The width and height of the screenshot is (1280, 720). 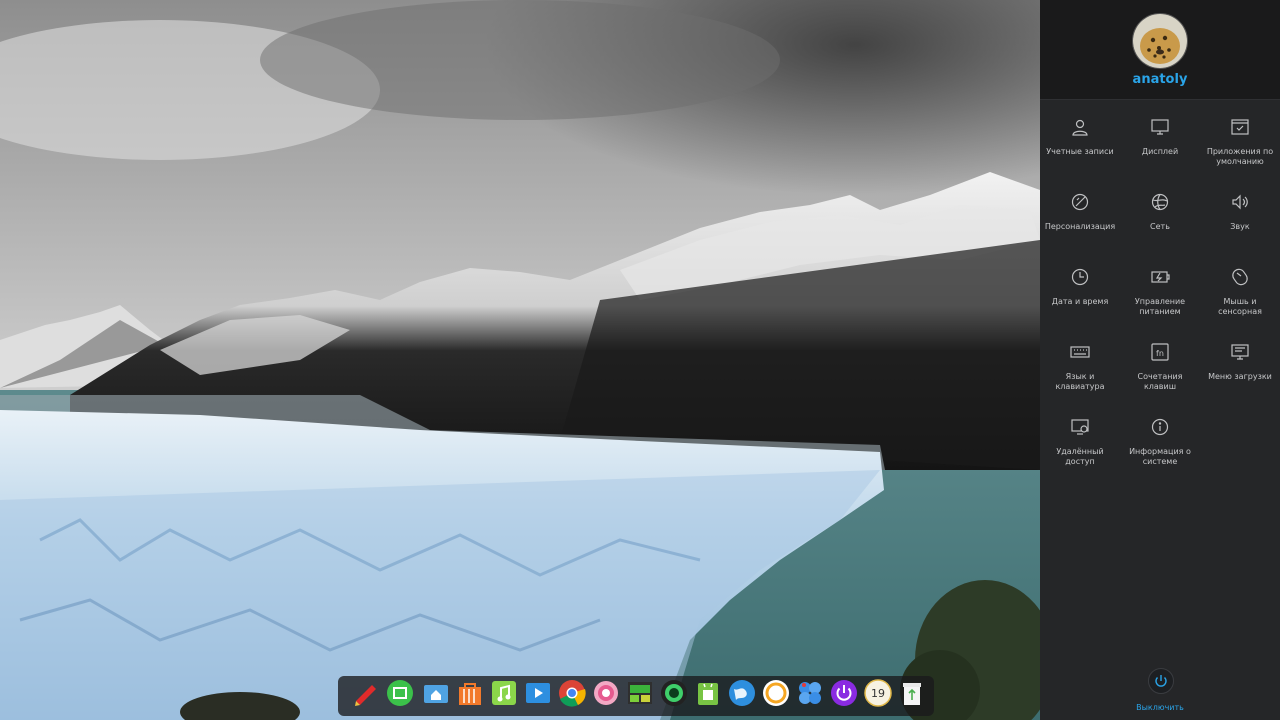 What do you see at coordinates (1080, 456) in the screenshot?
I see `settings-item-label: Удалённый доступ` at bounding box center [1080, 456].